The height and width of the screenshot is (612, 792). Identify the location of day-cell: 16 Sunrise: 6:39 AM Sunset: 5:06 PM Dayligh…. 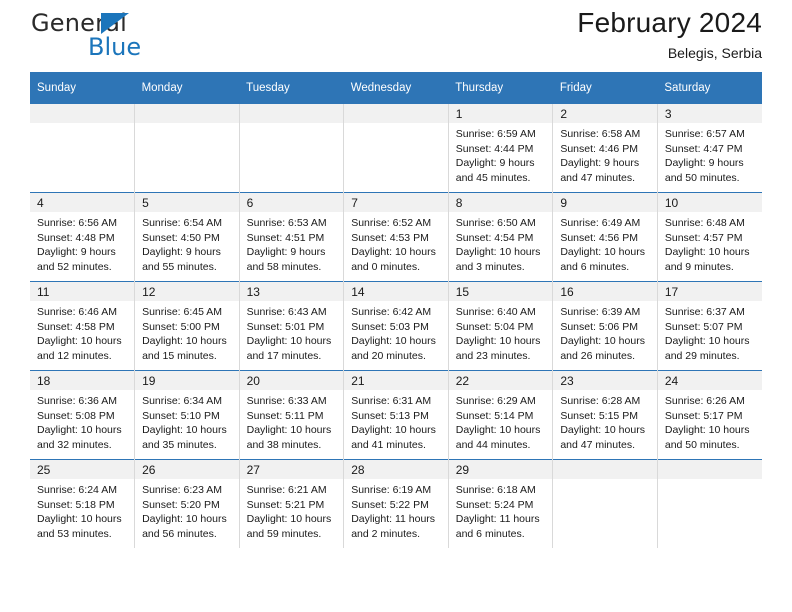
(605, 326).